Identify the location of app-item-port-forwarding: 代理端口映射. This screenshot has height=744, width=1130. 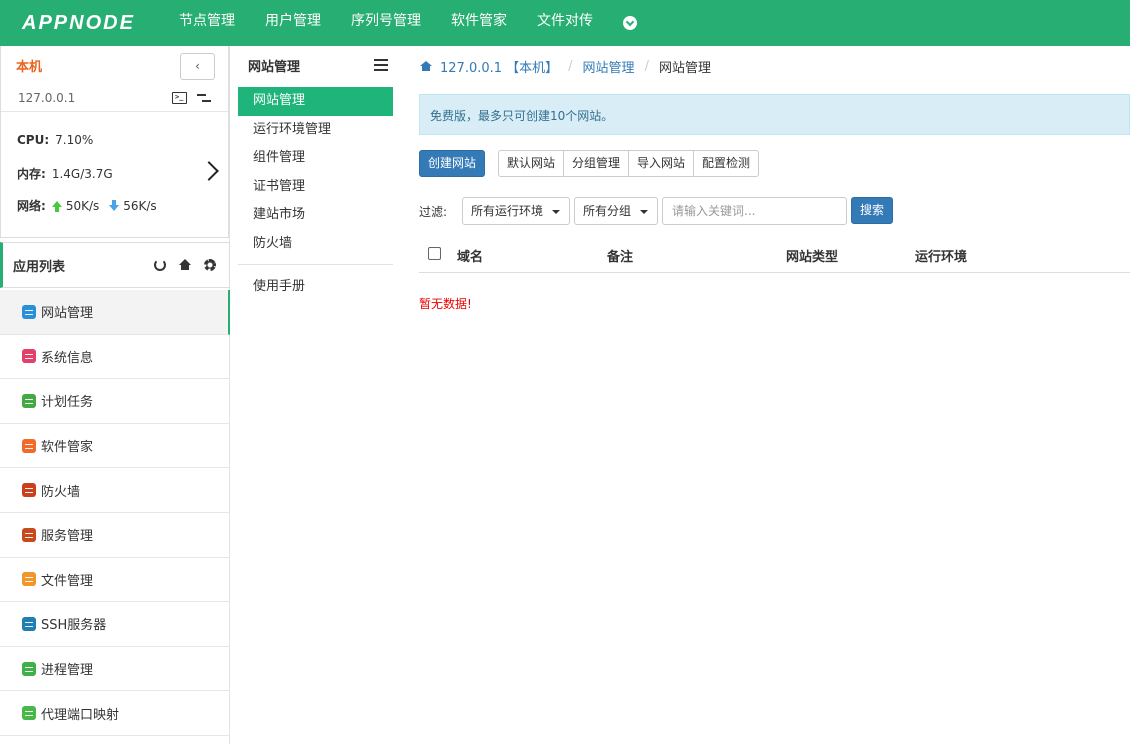
(115, 713).